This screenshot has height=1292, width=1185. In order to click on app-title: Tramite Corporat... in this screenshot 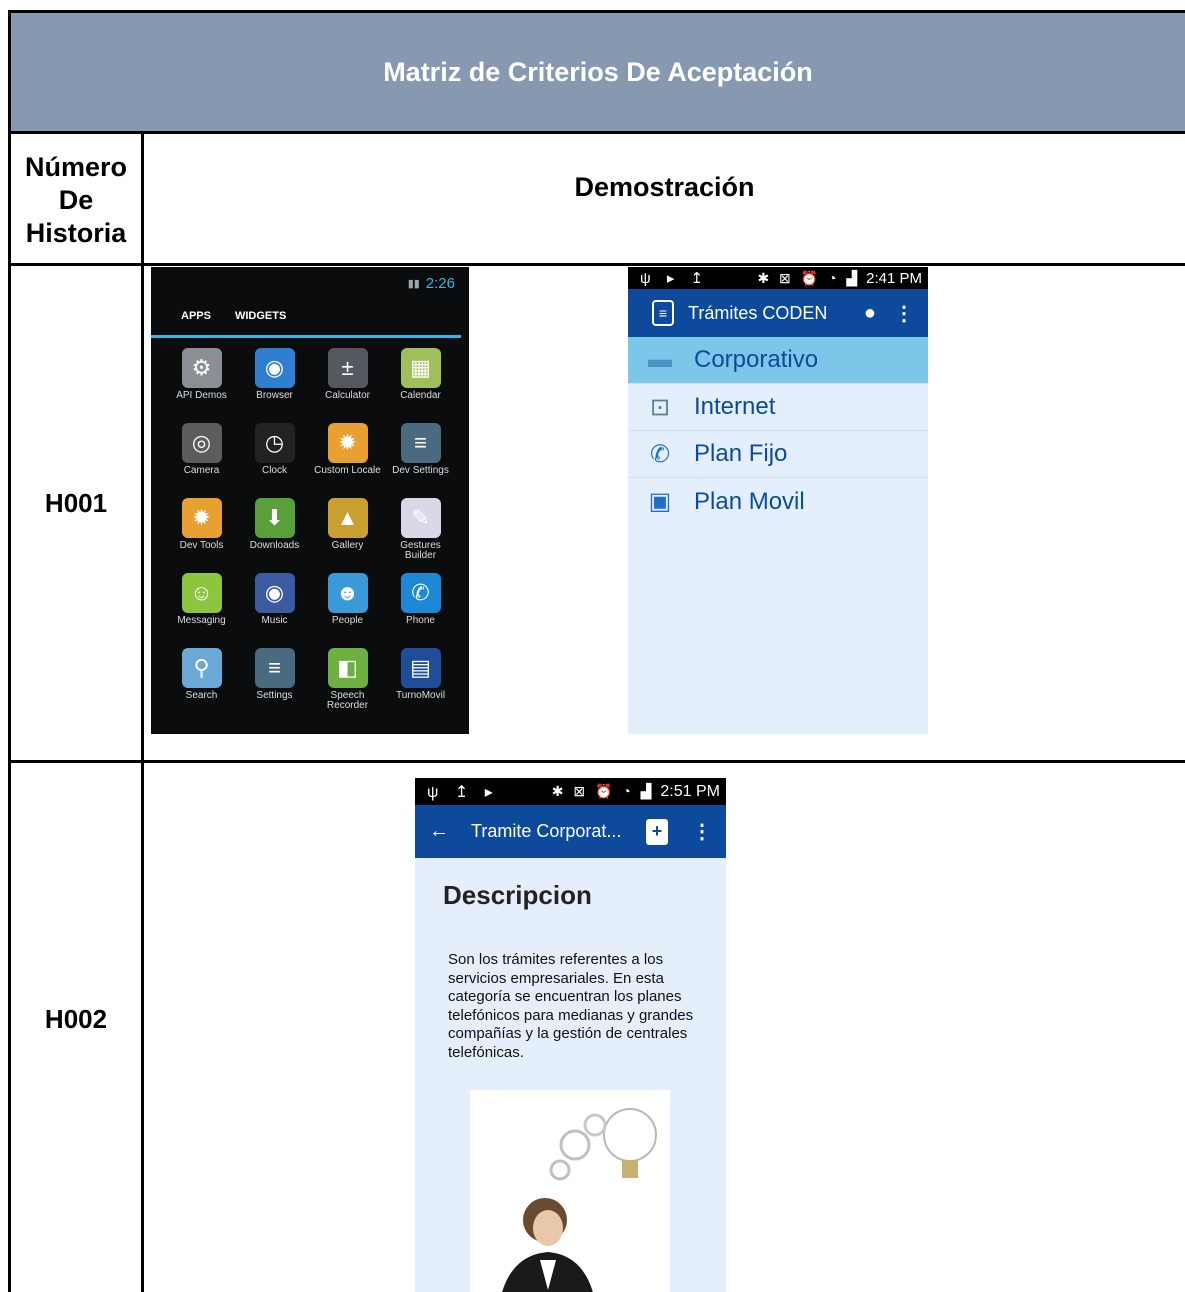, I will do `click(546, 831)`.